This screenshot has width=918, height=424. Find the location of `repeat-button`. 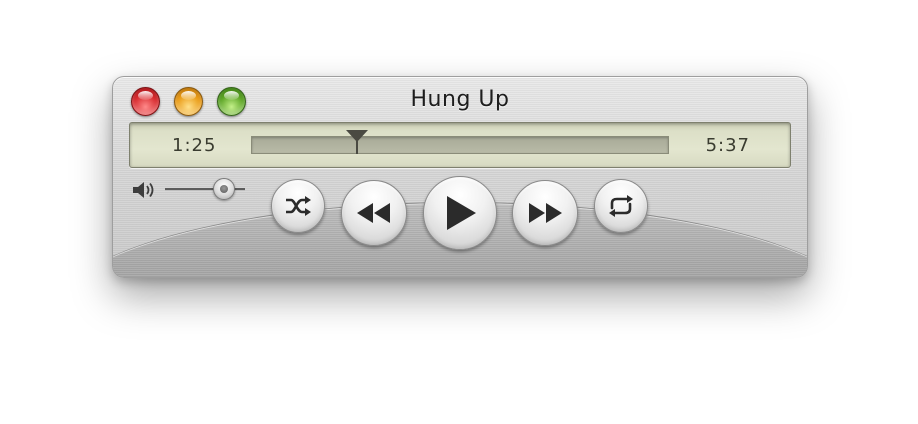

repeat-button is located at coordinates (621, 206).